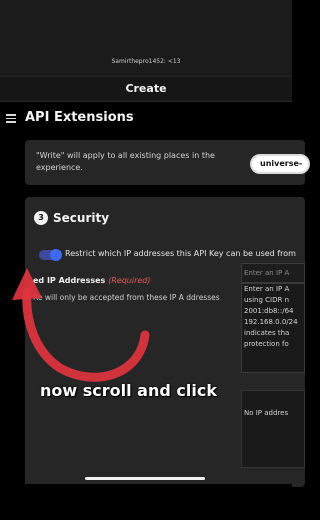 The height and width of the screenshot is (520, 320). I want to click on step-number-badge: 3, so click(41, 218).